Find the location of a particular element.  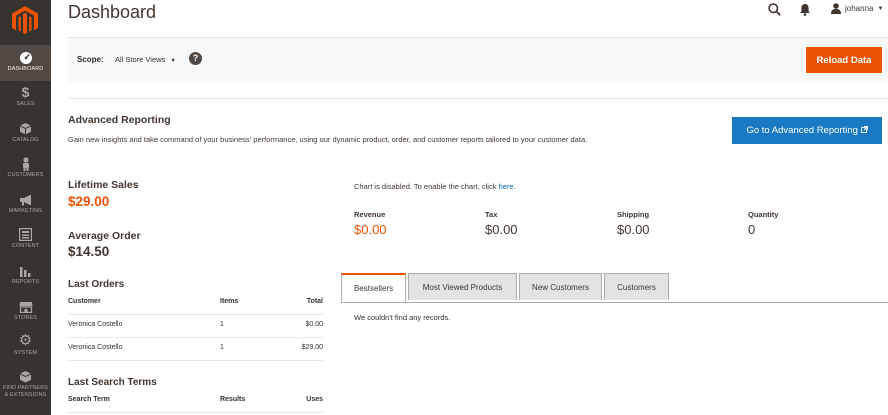

tab-bestsellers: Bestsellers is located at coordinates (373, 287).